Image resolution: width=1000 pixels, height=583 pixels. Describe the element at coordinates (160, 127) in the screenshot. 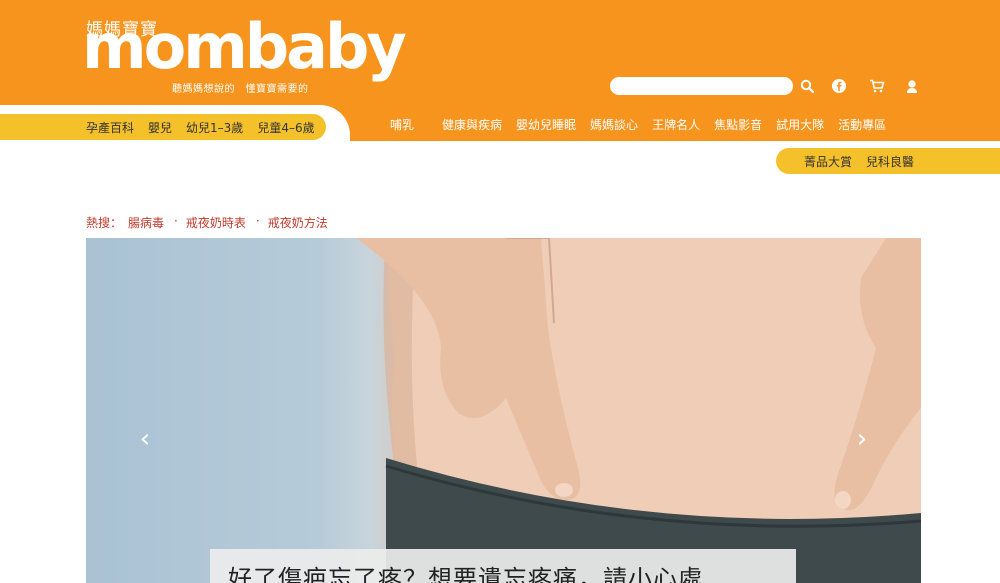

I see `category-tab: 嬰兒` at that location.